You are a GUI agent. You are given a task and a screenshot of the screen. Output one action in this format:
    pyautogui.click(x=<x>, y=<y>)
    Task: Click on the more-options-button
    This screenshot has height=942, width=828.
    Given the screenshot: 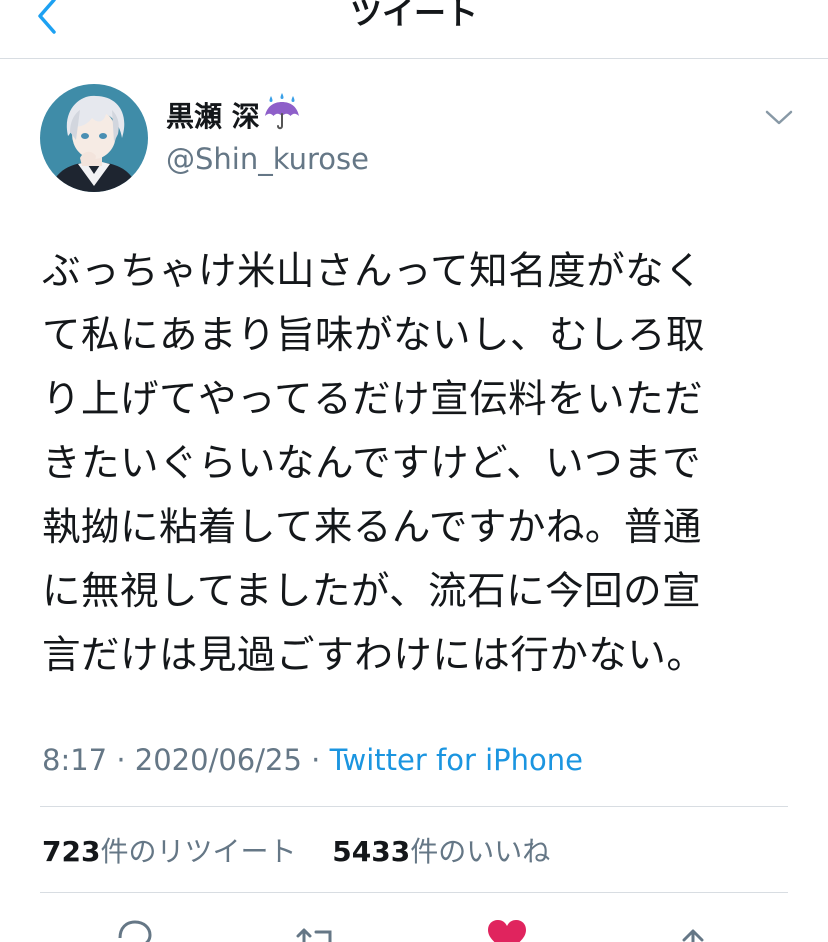 What is the action you would take?
    pyautogui.click(x=779, y=118)
    